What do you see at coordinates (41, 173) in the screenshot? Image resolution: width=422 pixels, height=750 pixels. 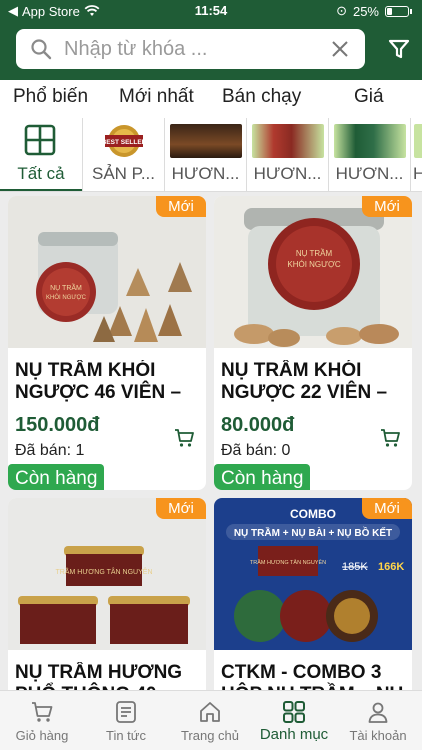 I see `category-label: Tất cả` at bounding box center [41, 173].